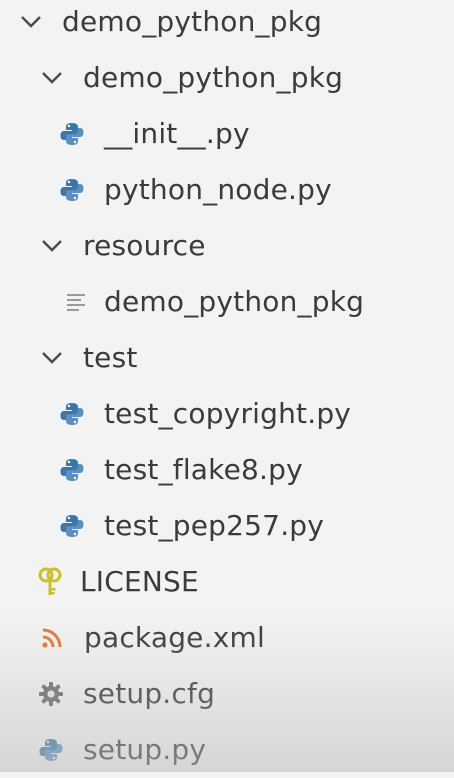 The height and width of the screenshot is (778, 454). I want to click on license-key-icon, so click(50, 581).